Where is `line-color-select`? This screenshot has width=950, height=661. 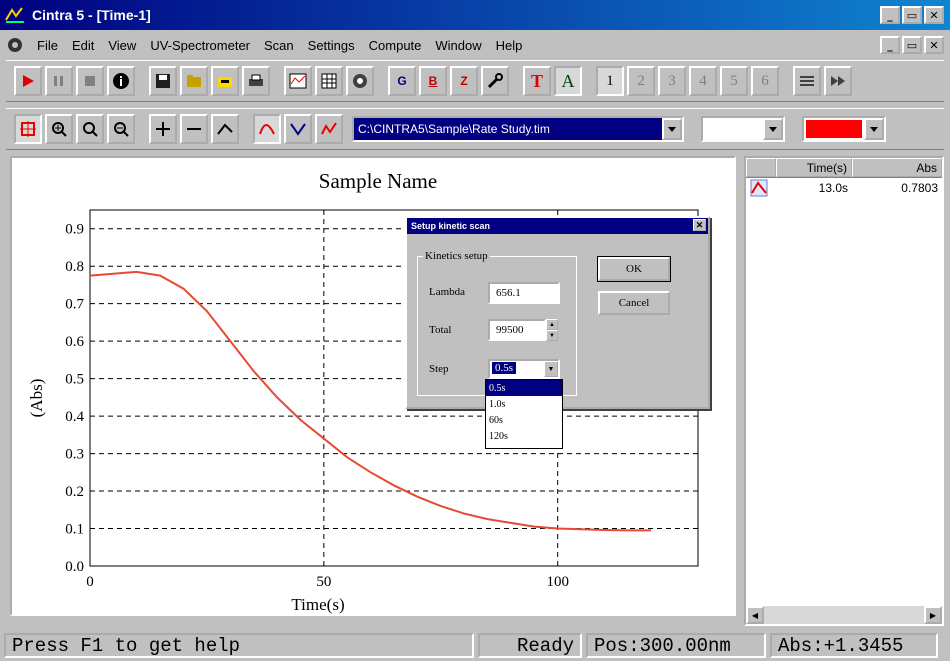
line-color-select is located at coordinates (844, 129).